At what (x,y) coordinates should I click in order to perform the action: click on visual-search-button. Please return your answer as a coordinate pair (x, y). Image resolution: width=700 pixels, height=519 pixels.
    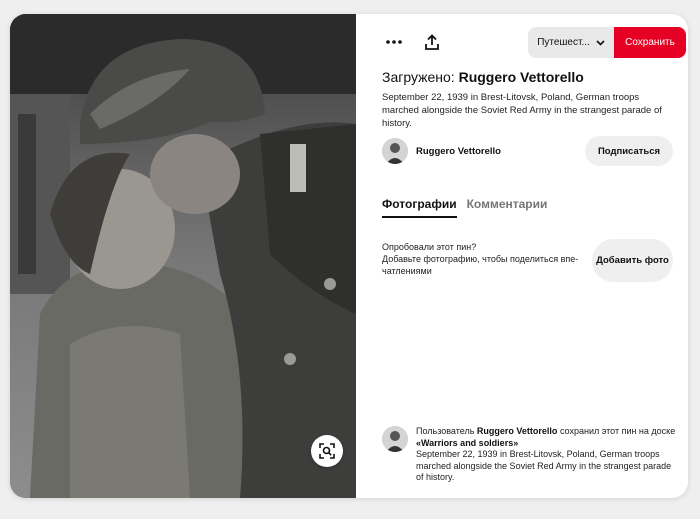
    Looking at the image, I should click on (327, 451).